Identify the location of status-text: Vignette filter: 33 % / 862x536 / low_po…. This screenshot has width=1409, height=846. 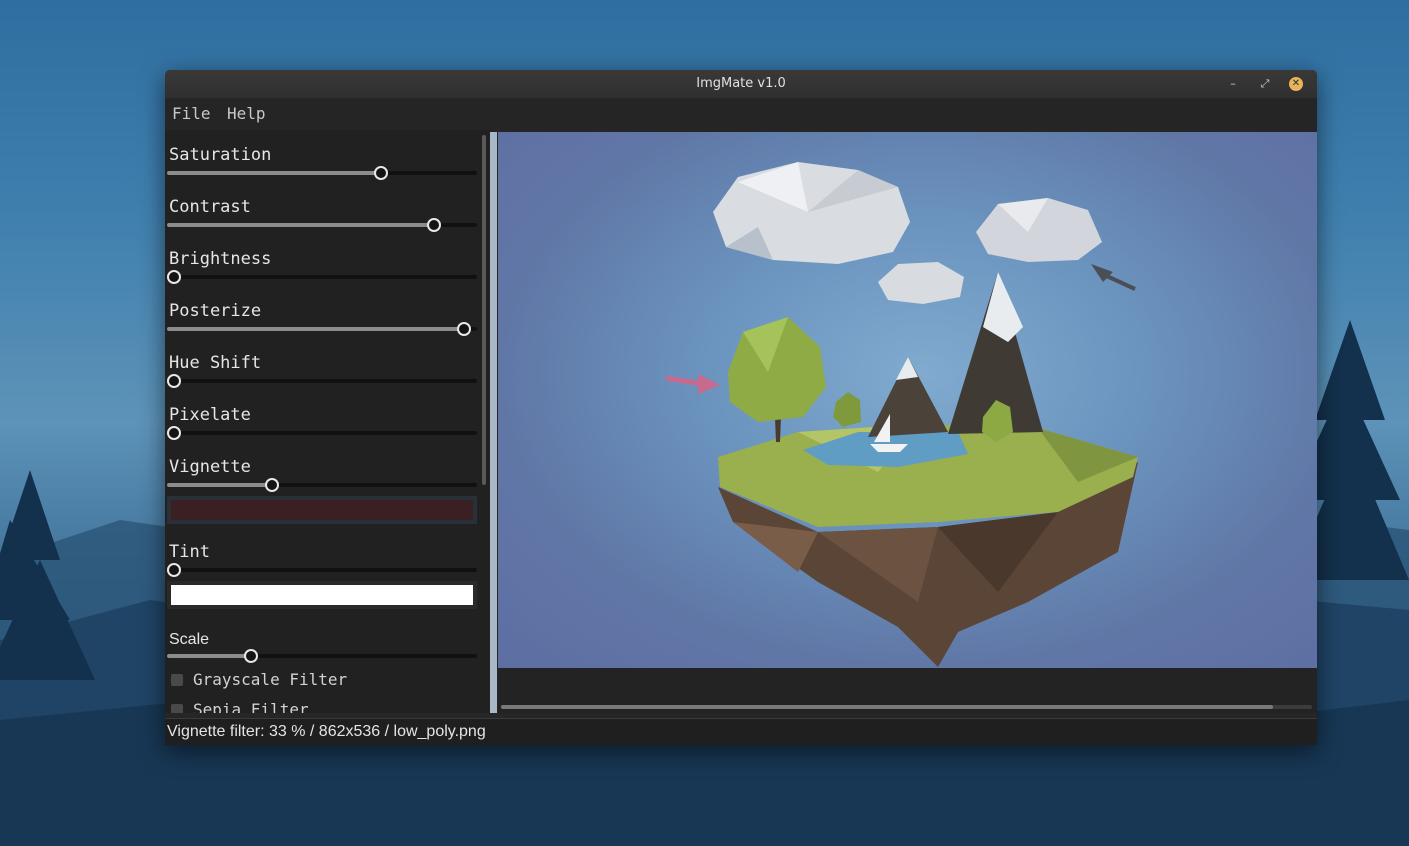
(326, 731).